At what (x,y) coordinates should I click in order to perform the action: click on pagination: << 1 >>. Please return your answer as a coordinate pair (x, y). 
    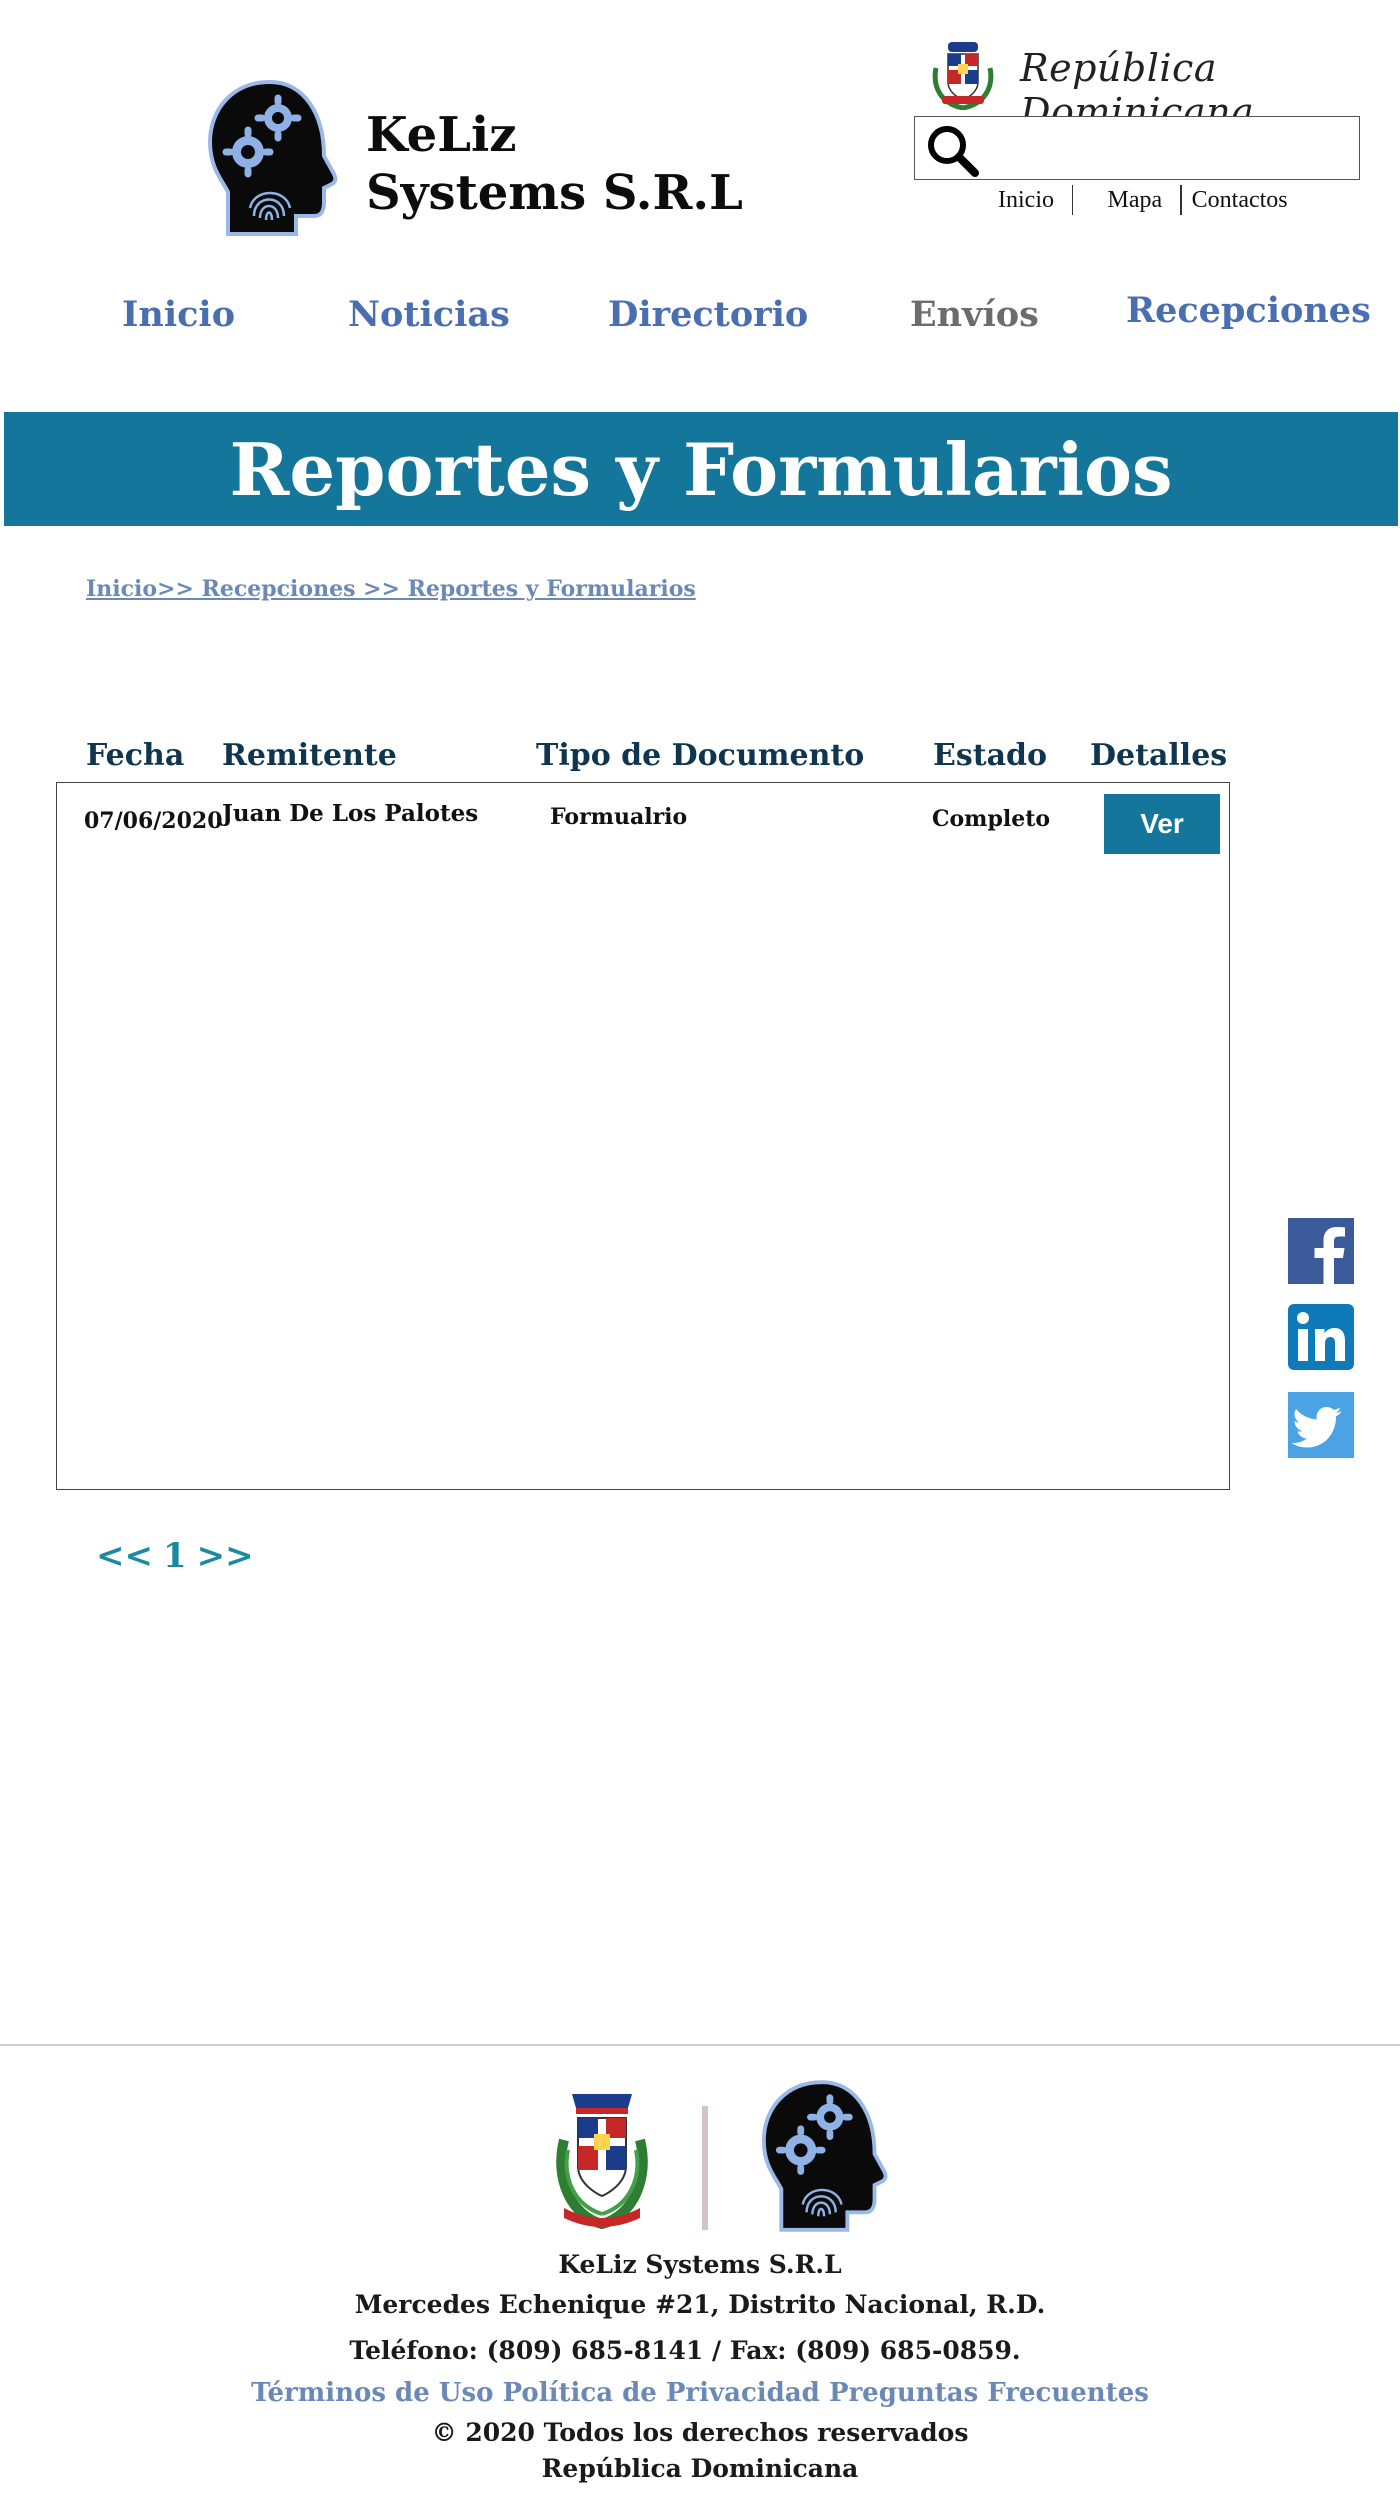
    Looking at the image, I should click on (175, 1556).